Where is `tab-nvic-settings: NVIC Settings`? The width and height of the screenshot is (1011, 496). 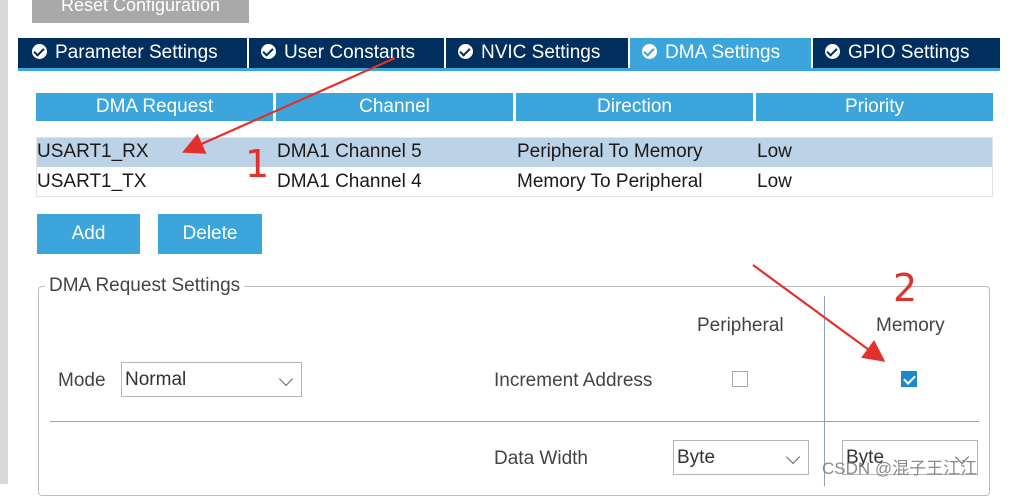
tab-nvic-settings: NVIC Settings is located at coordinates (538, 53).